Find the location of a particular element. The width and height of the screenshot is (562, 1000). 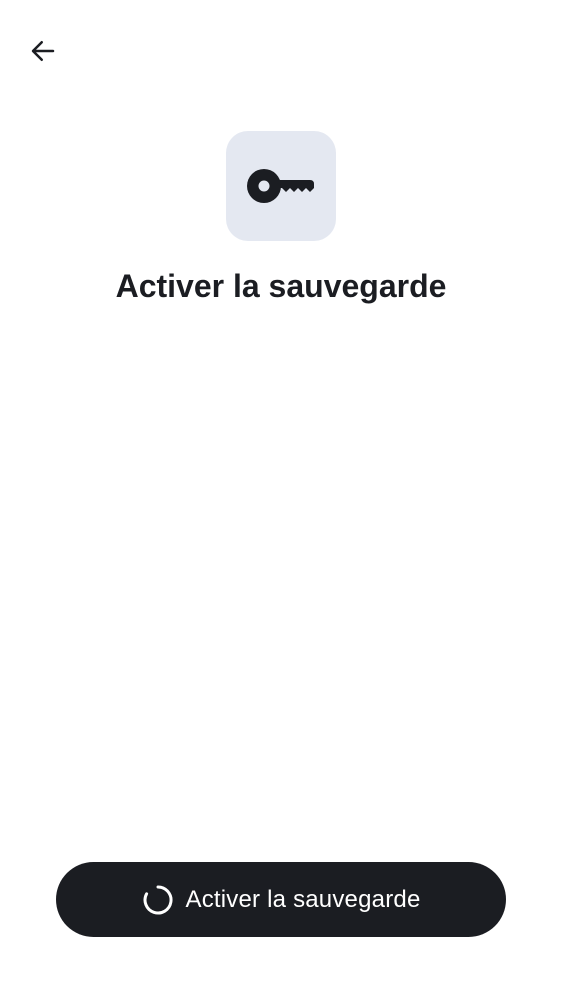

arrow-left-icon is located at coordinates (43, 51).